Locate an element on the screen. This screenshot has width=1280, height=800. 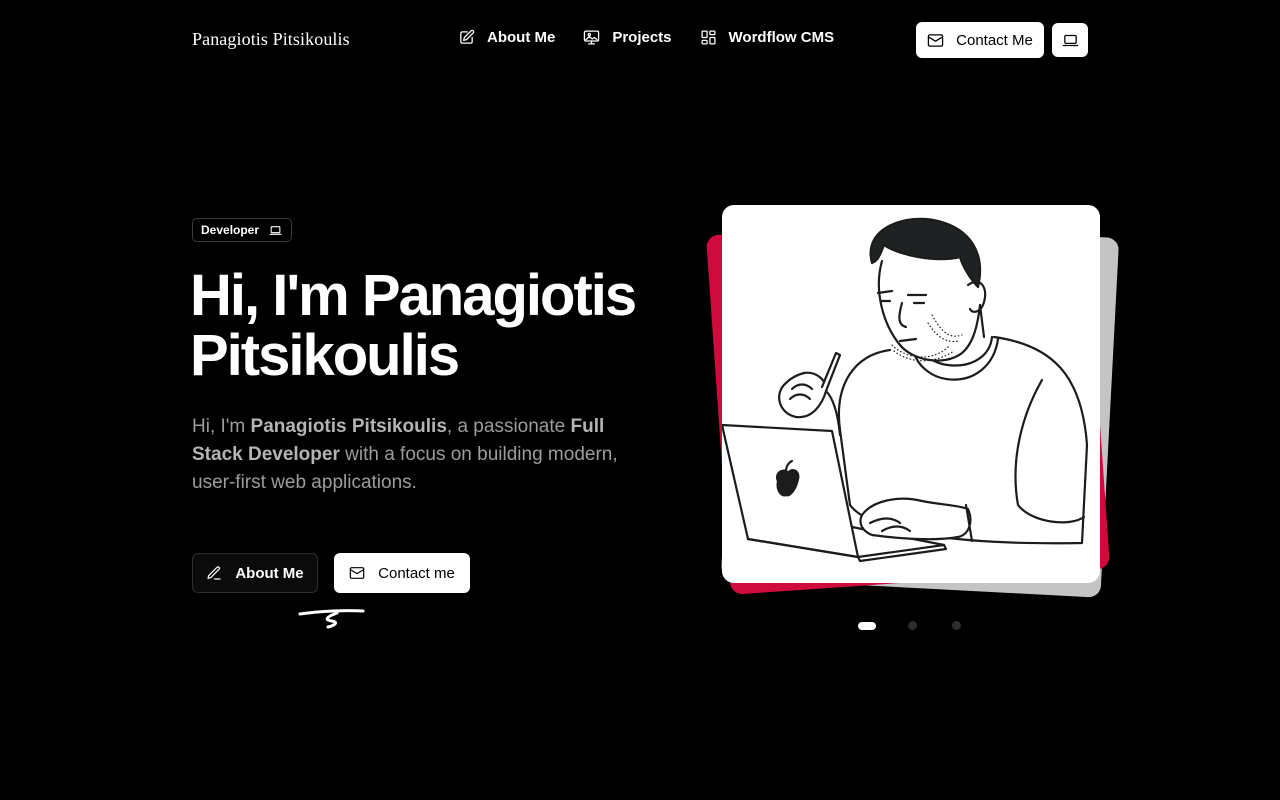
header-contact-label: Contact Me is located at coordinates (994, 40).